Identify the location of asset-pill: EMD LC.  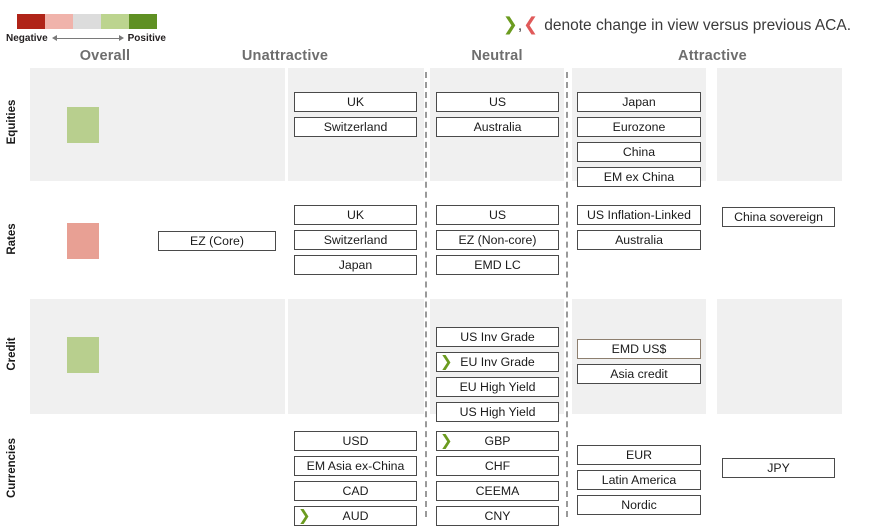
(497, 265).